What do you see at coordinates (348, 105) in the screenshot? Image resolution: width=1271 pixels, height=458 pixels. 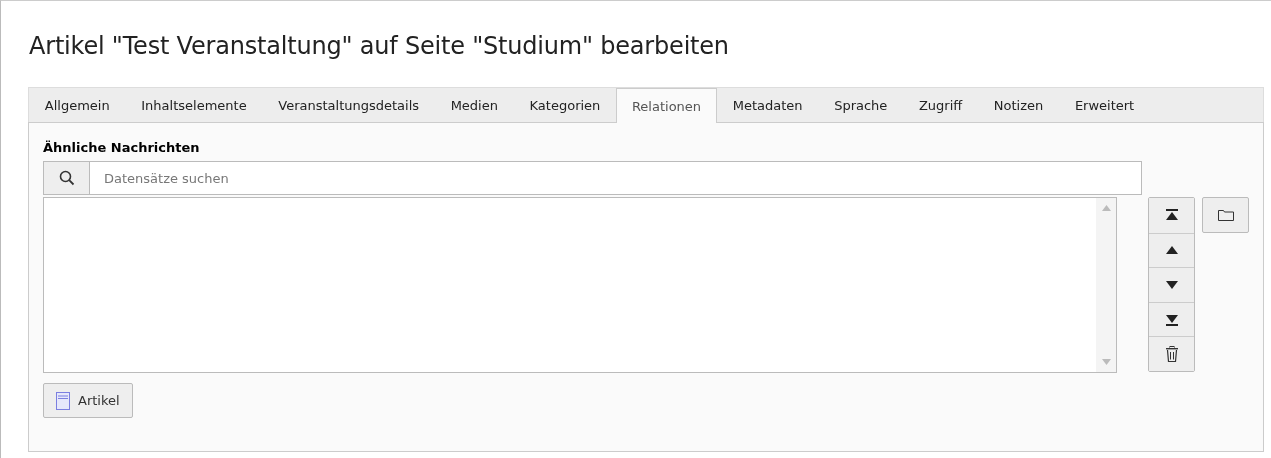 I see `tab: Veranstaltungsdetails` at bounding box center [348, 105].